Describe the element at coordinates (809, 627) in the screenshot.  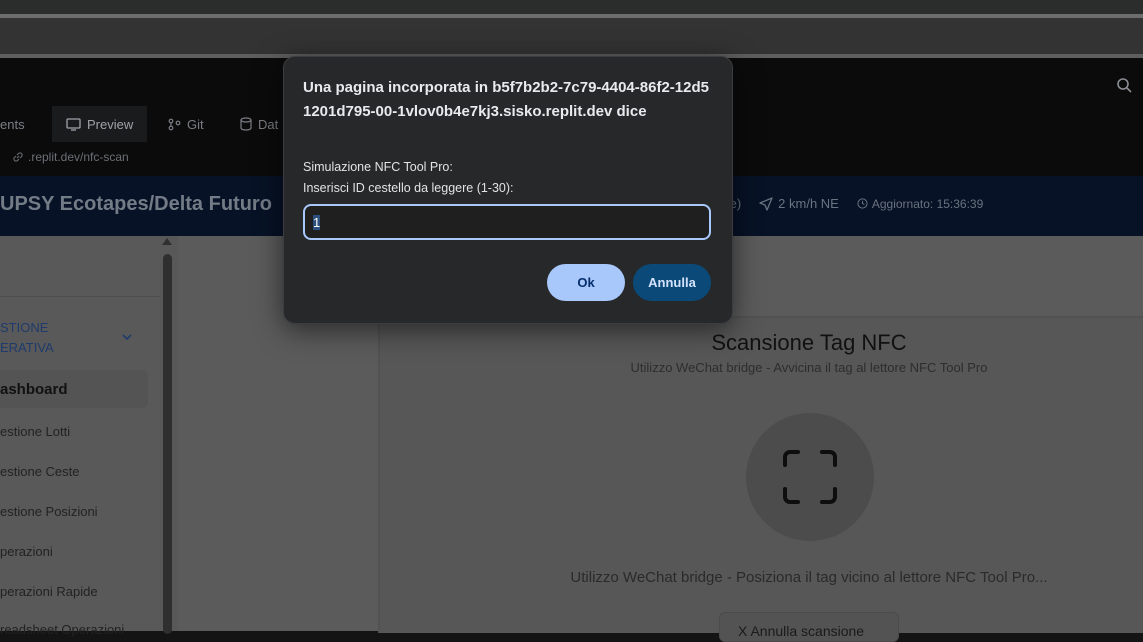
I see `cancel-scan-button: X Annulla scansione` at that location.